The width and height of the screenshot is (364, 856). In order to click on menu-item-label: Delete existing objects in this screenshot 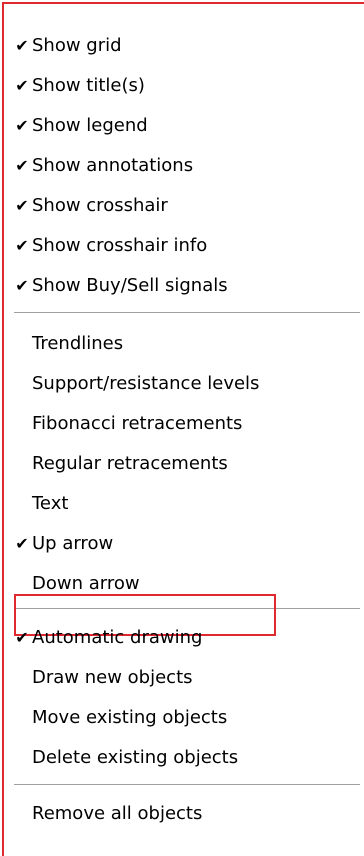, I will do `click(135, 757)`.